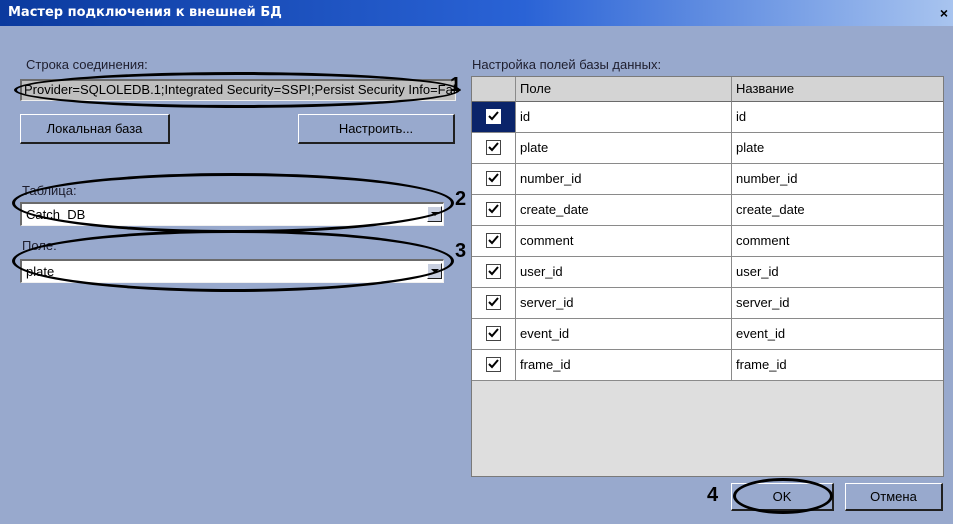 This screenshot has height=524, width=953. I want to click on table-select-value: Catch_DB, so click(56, 214).